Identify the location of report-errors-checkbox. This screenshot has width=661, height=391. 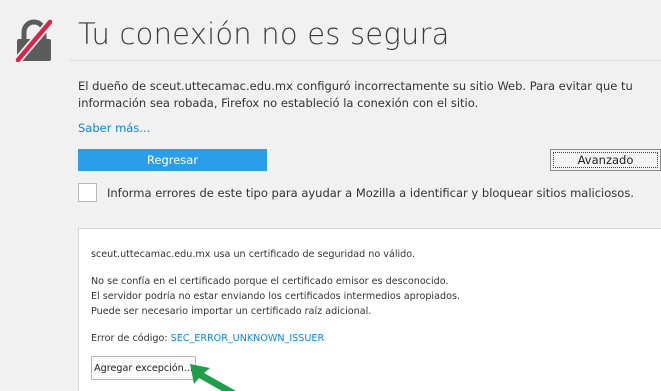
(87, 192).